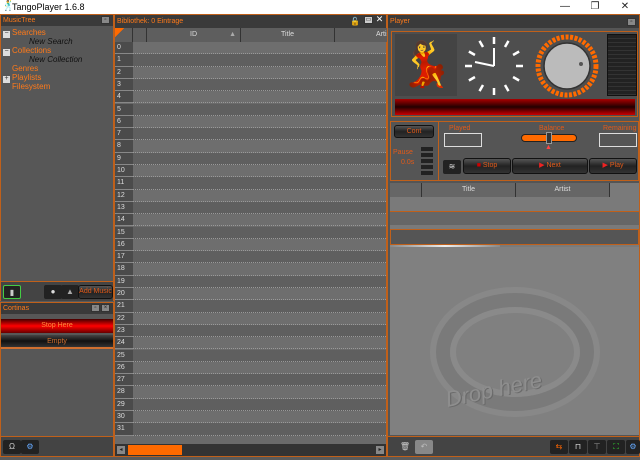 The image size is (640, 460). Describe the element at coordinates (559, 447) in the screenshot. I see `repeat-icon: ⇆` at that location.